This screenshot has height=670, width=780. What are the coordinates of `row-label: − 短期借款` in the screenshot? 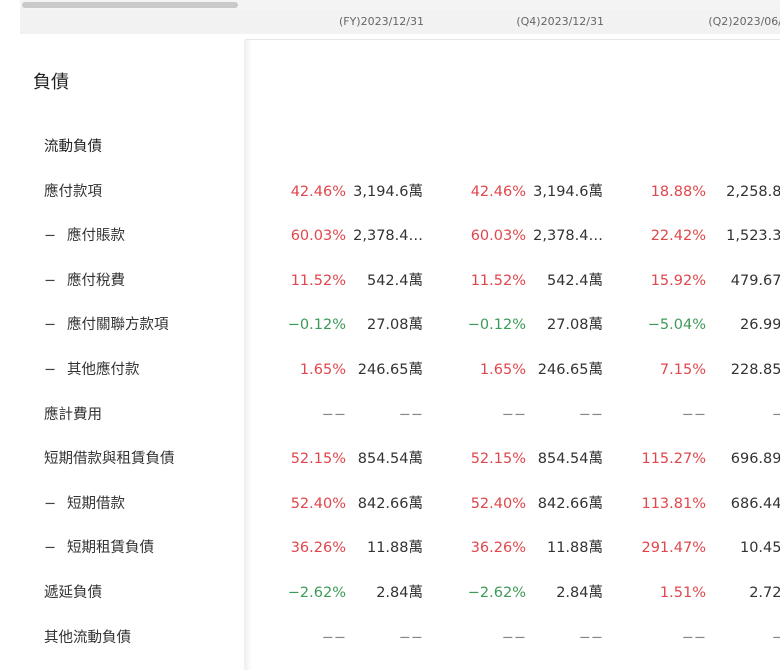 It's located at (84, 504).